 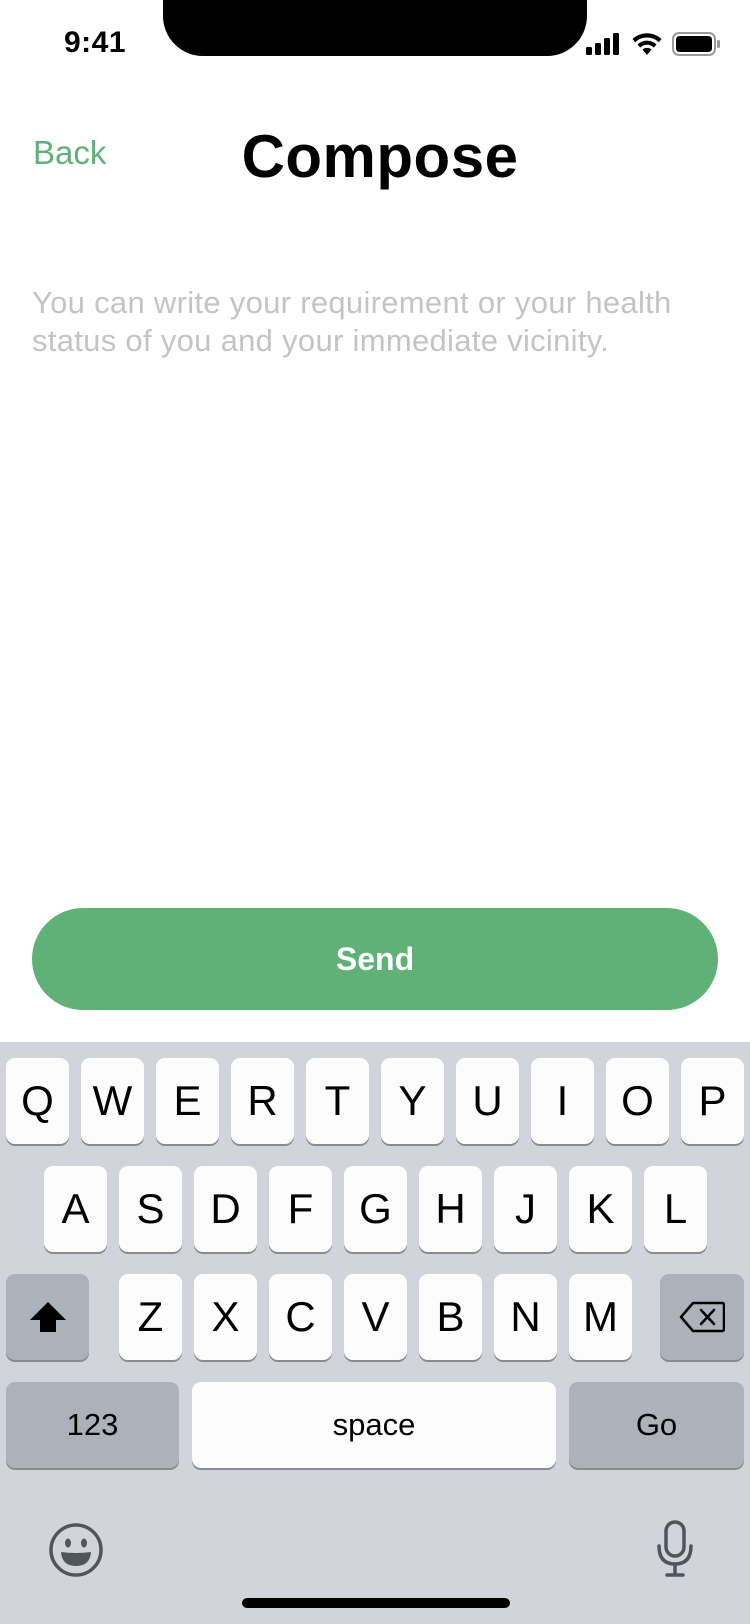 What do you see at coordinates (637, 1101) in the screenshot?
I see `key-o: O` at bounding box center [637, 1101].